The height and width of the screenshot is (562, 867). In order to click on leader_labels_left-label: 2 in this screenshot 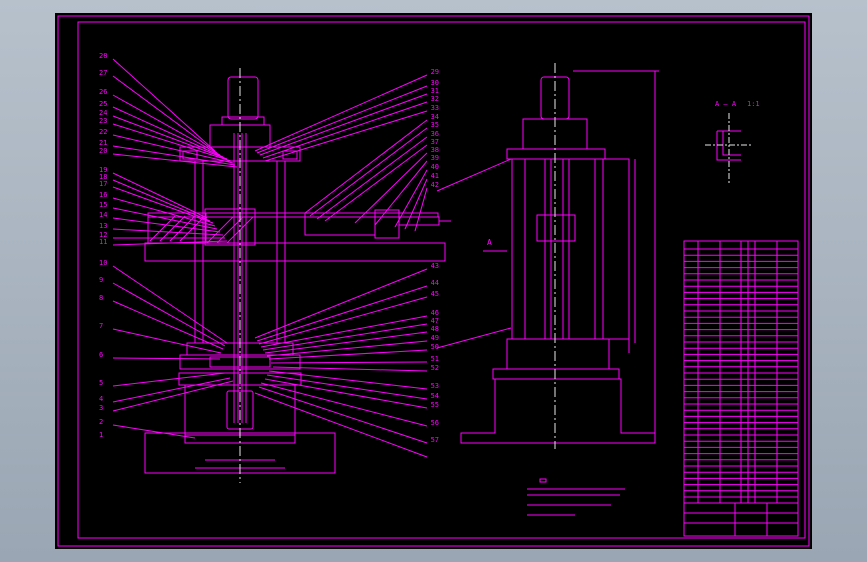, I will do `click(101, 422)`.